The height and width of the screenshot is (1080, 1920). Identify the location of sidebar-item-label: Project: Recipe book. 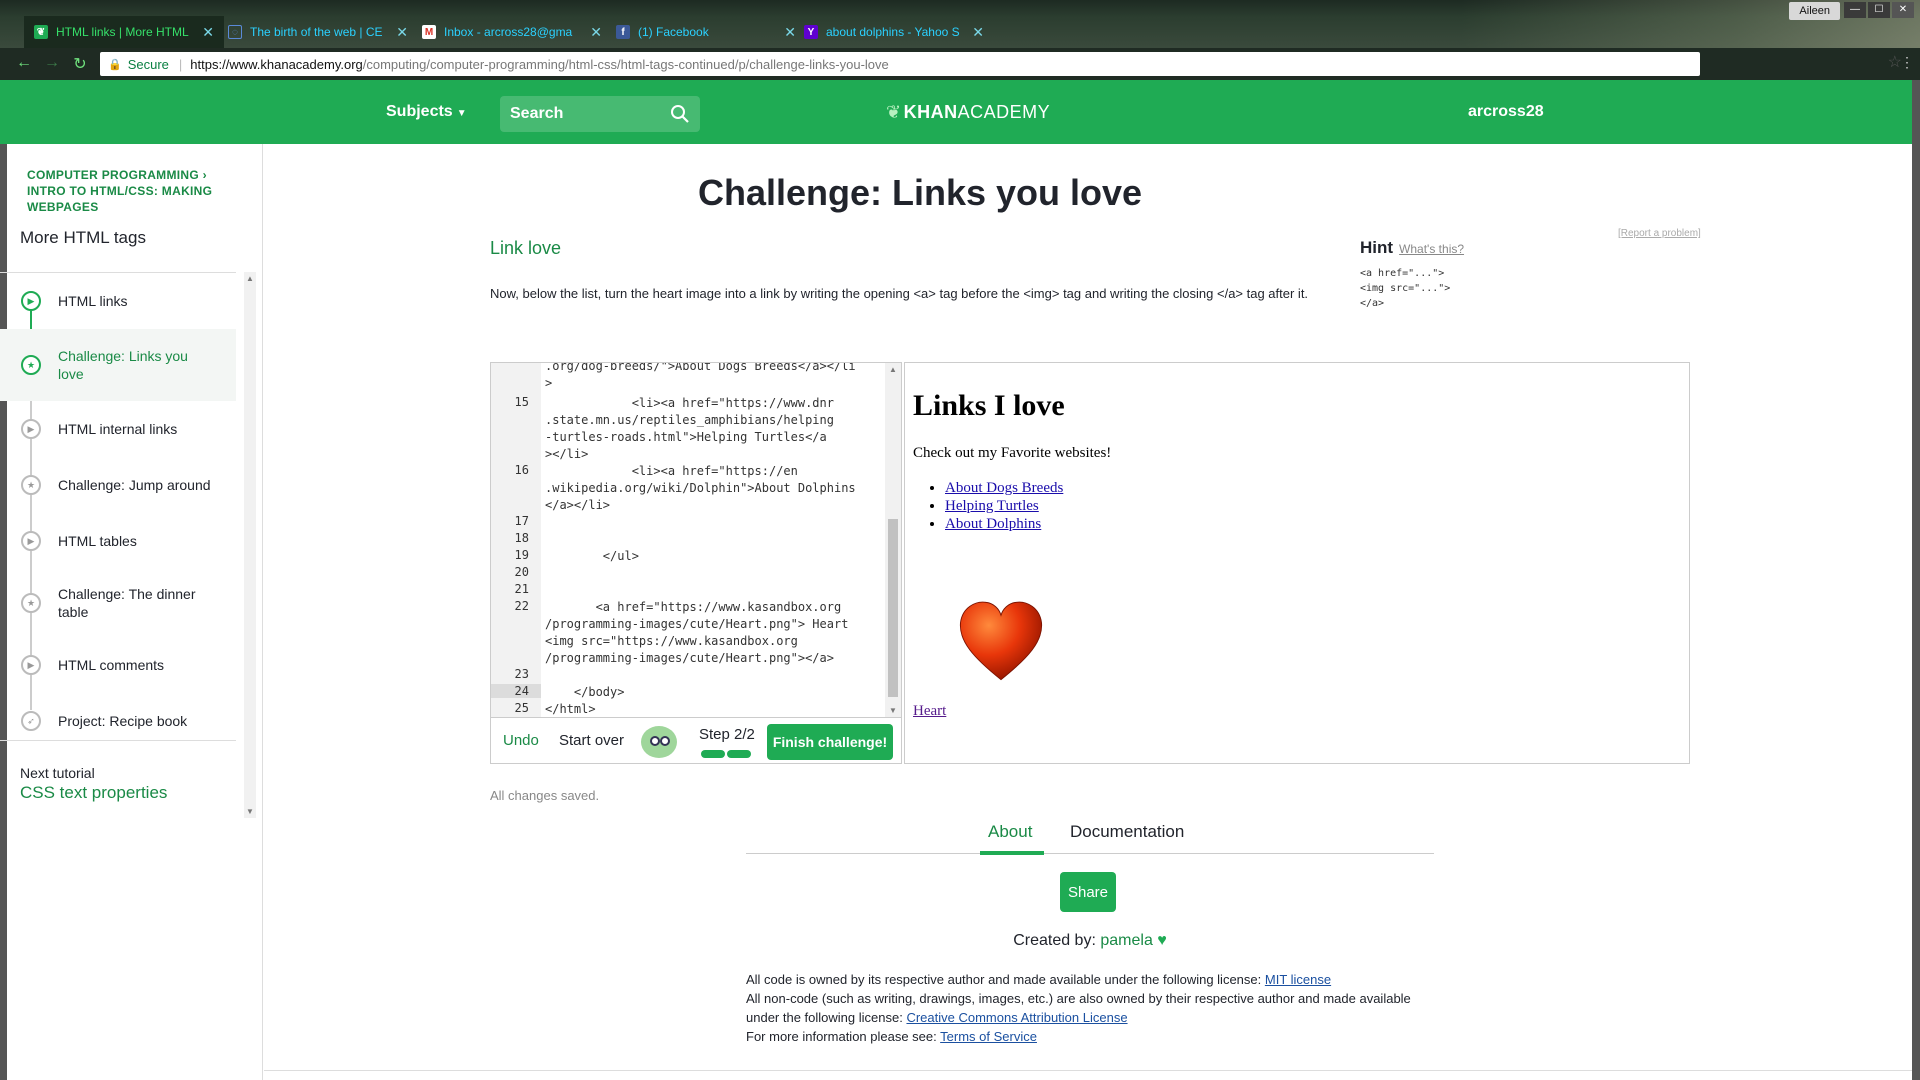
(123, 721).